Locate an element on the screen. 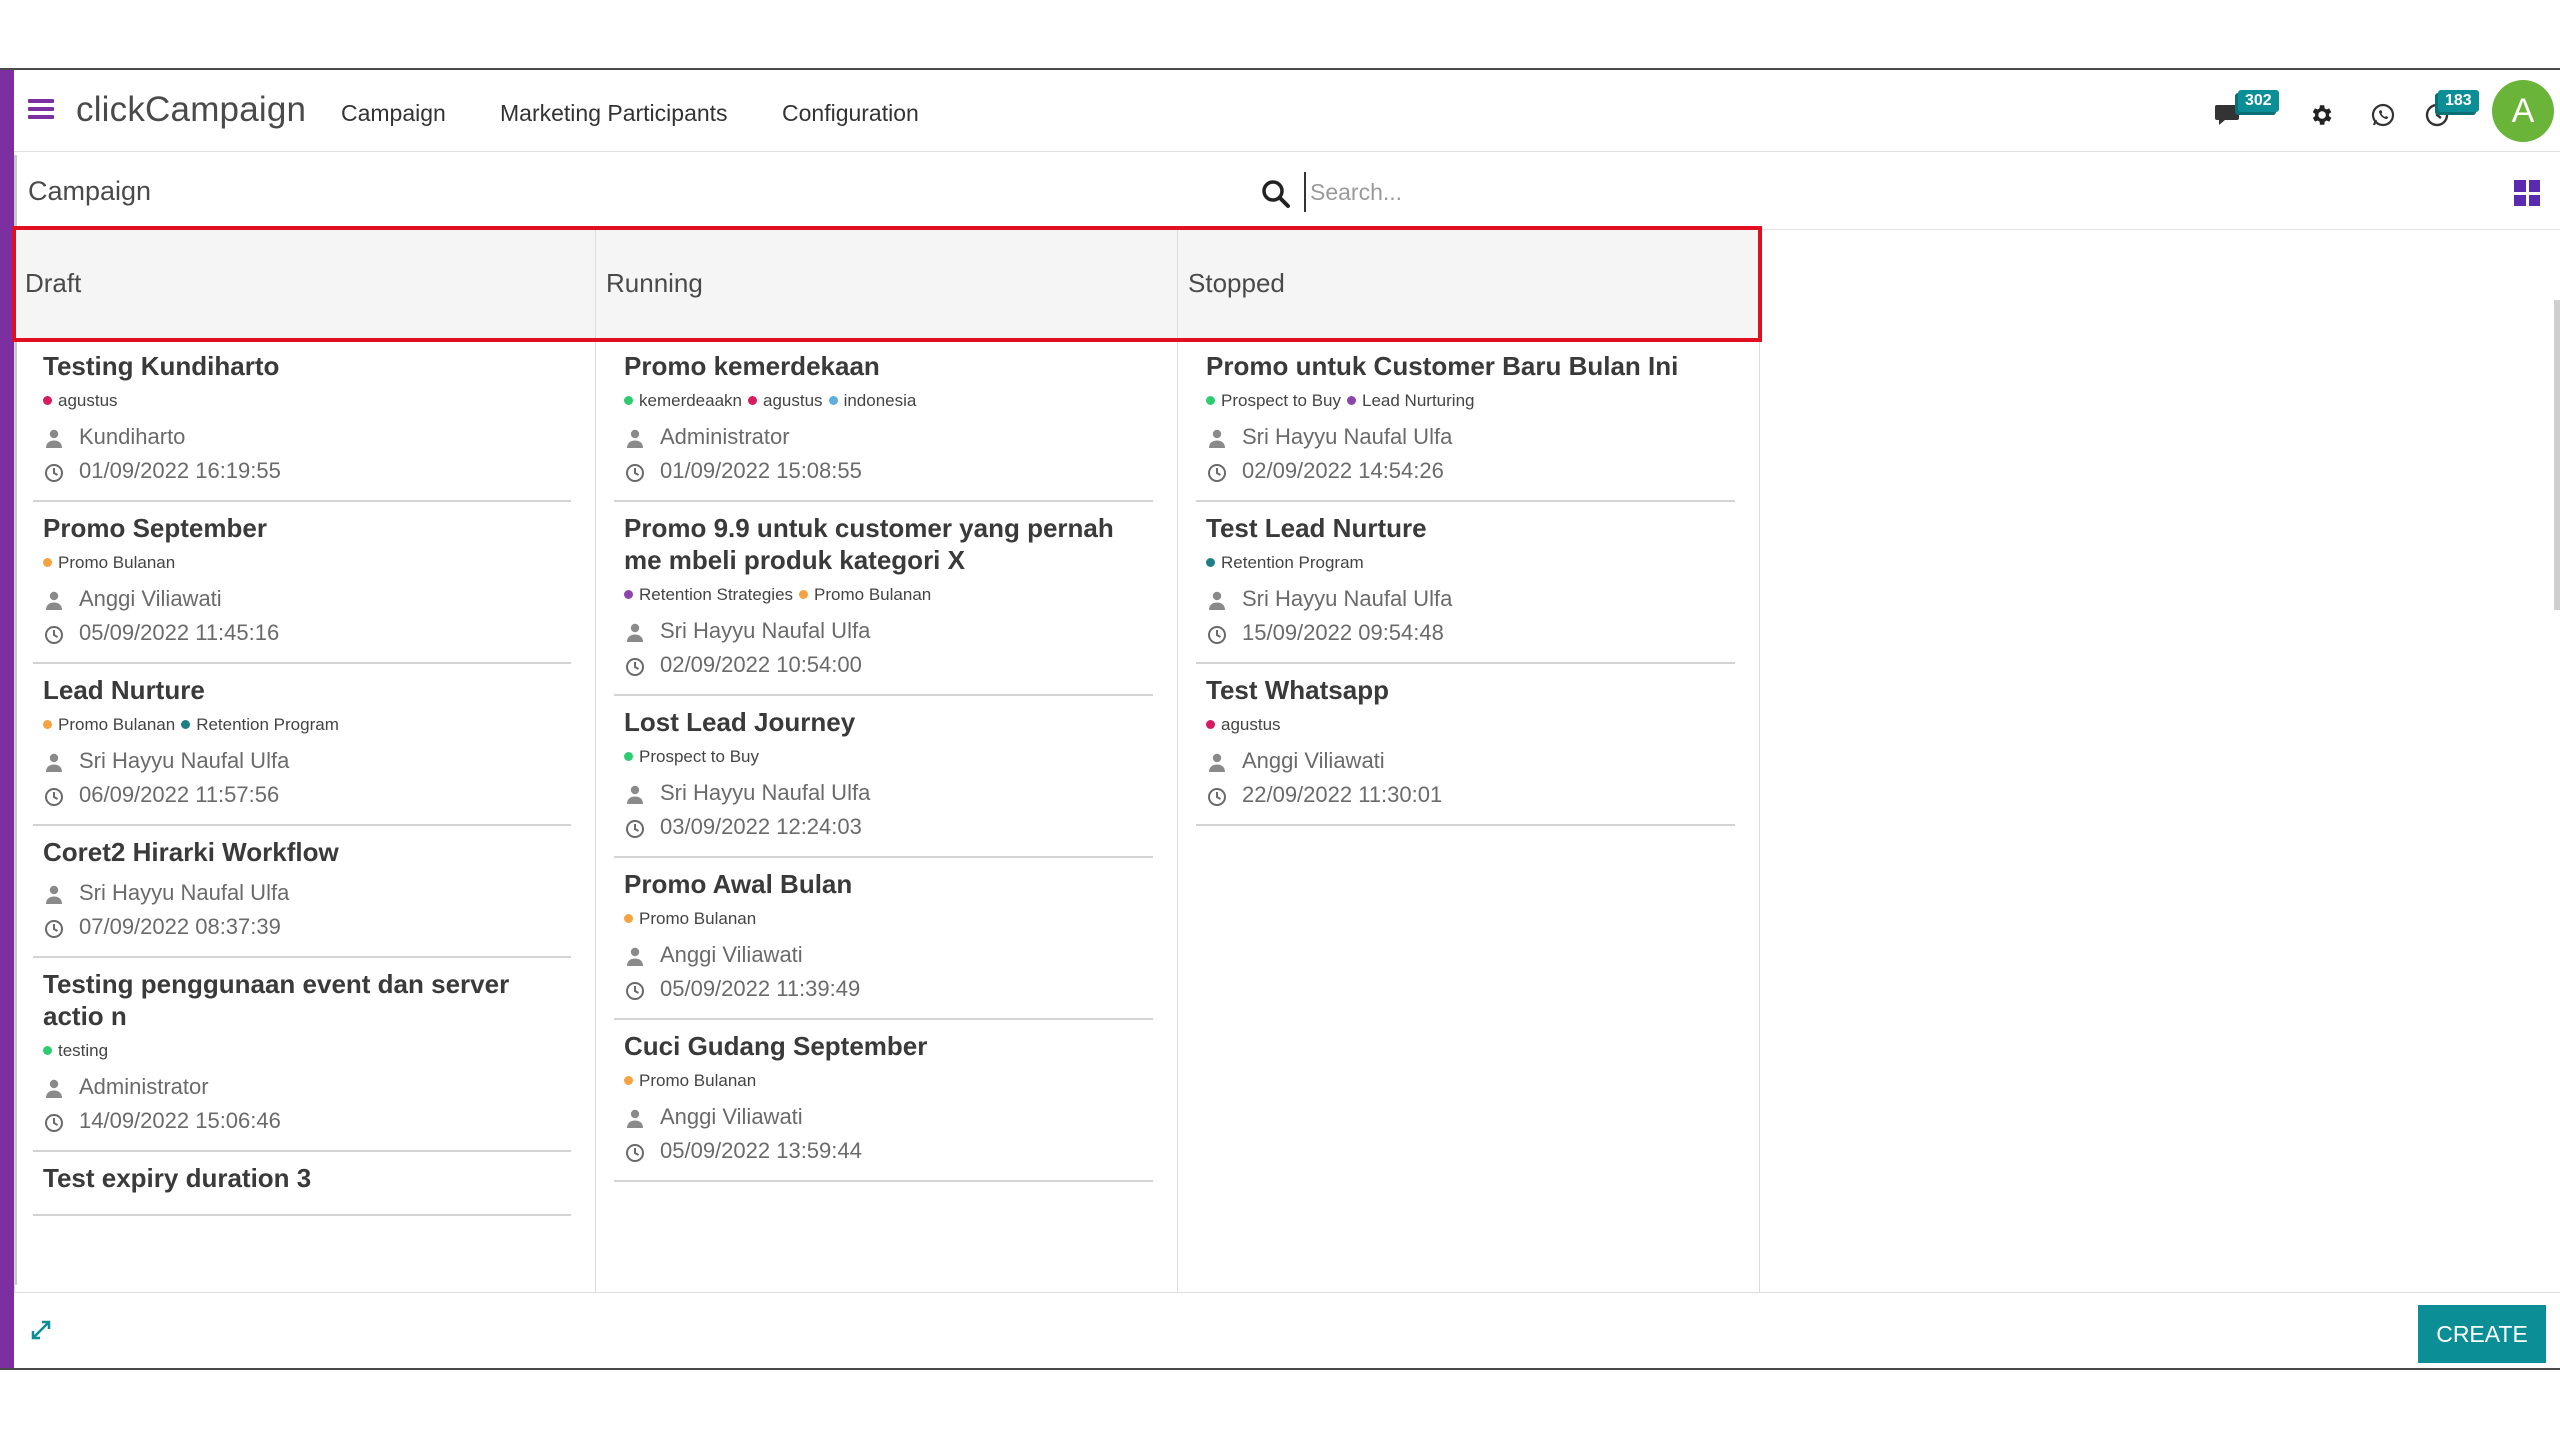 The image size is (2560, 1440). card-date: 05/09/2022 11:39:49 is located at coordinates (888, 989).